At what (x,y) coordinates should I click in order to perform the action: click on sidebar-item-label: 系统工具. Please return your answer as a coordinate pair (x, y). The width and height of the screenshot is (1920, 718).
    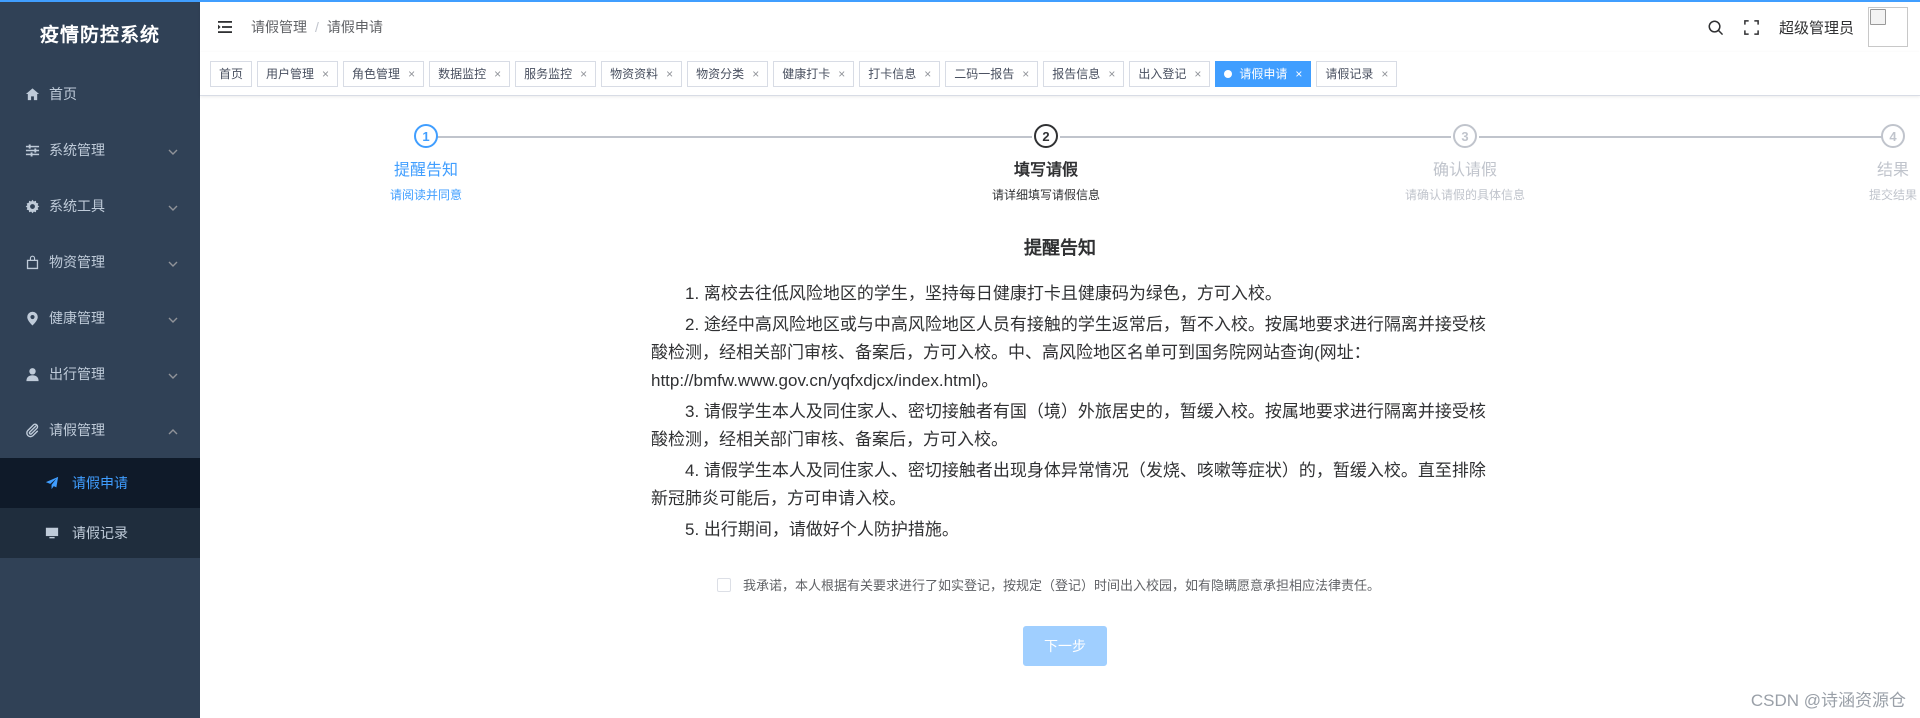
    Looking at the image, I should click on (77, 206).